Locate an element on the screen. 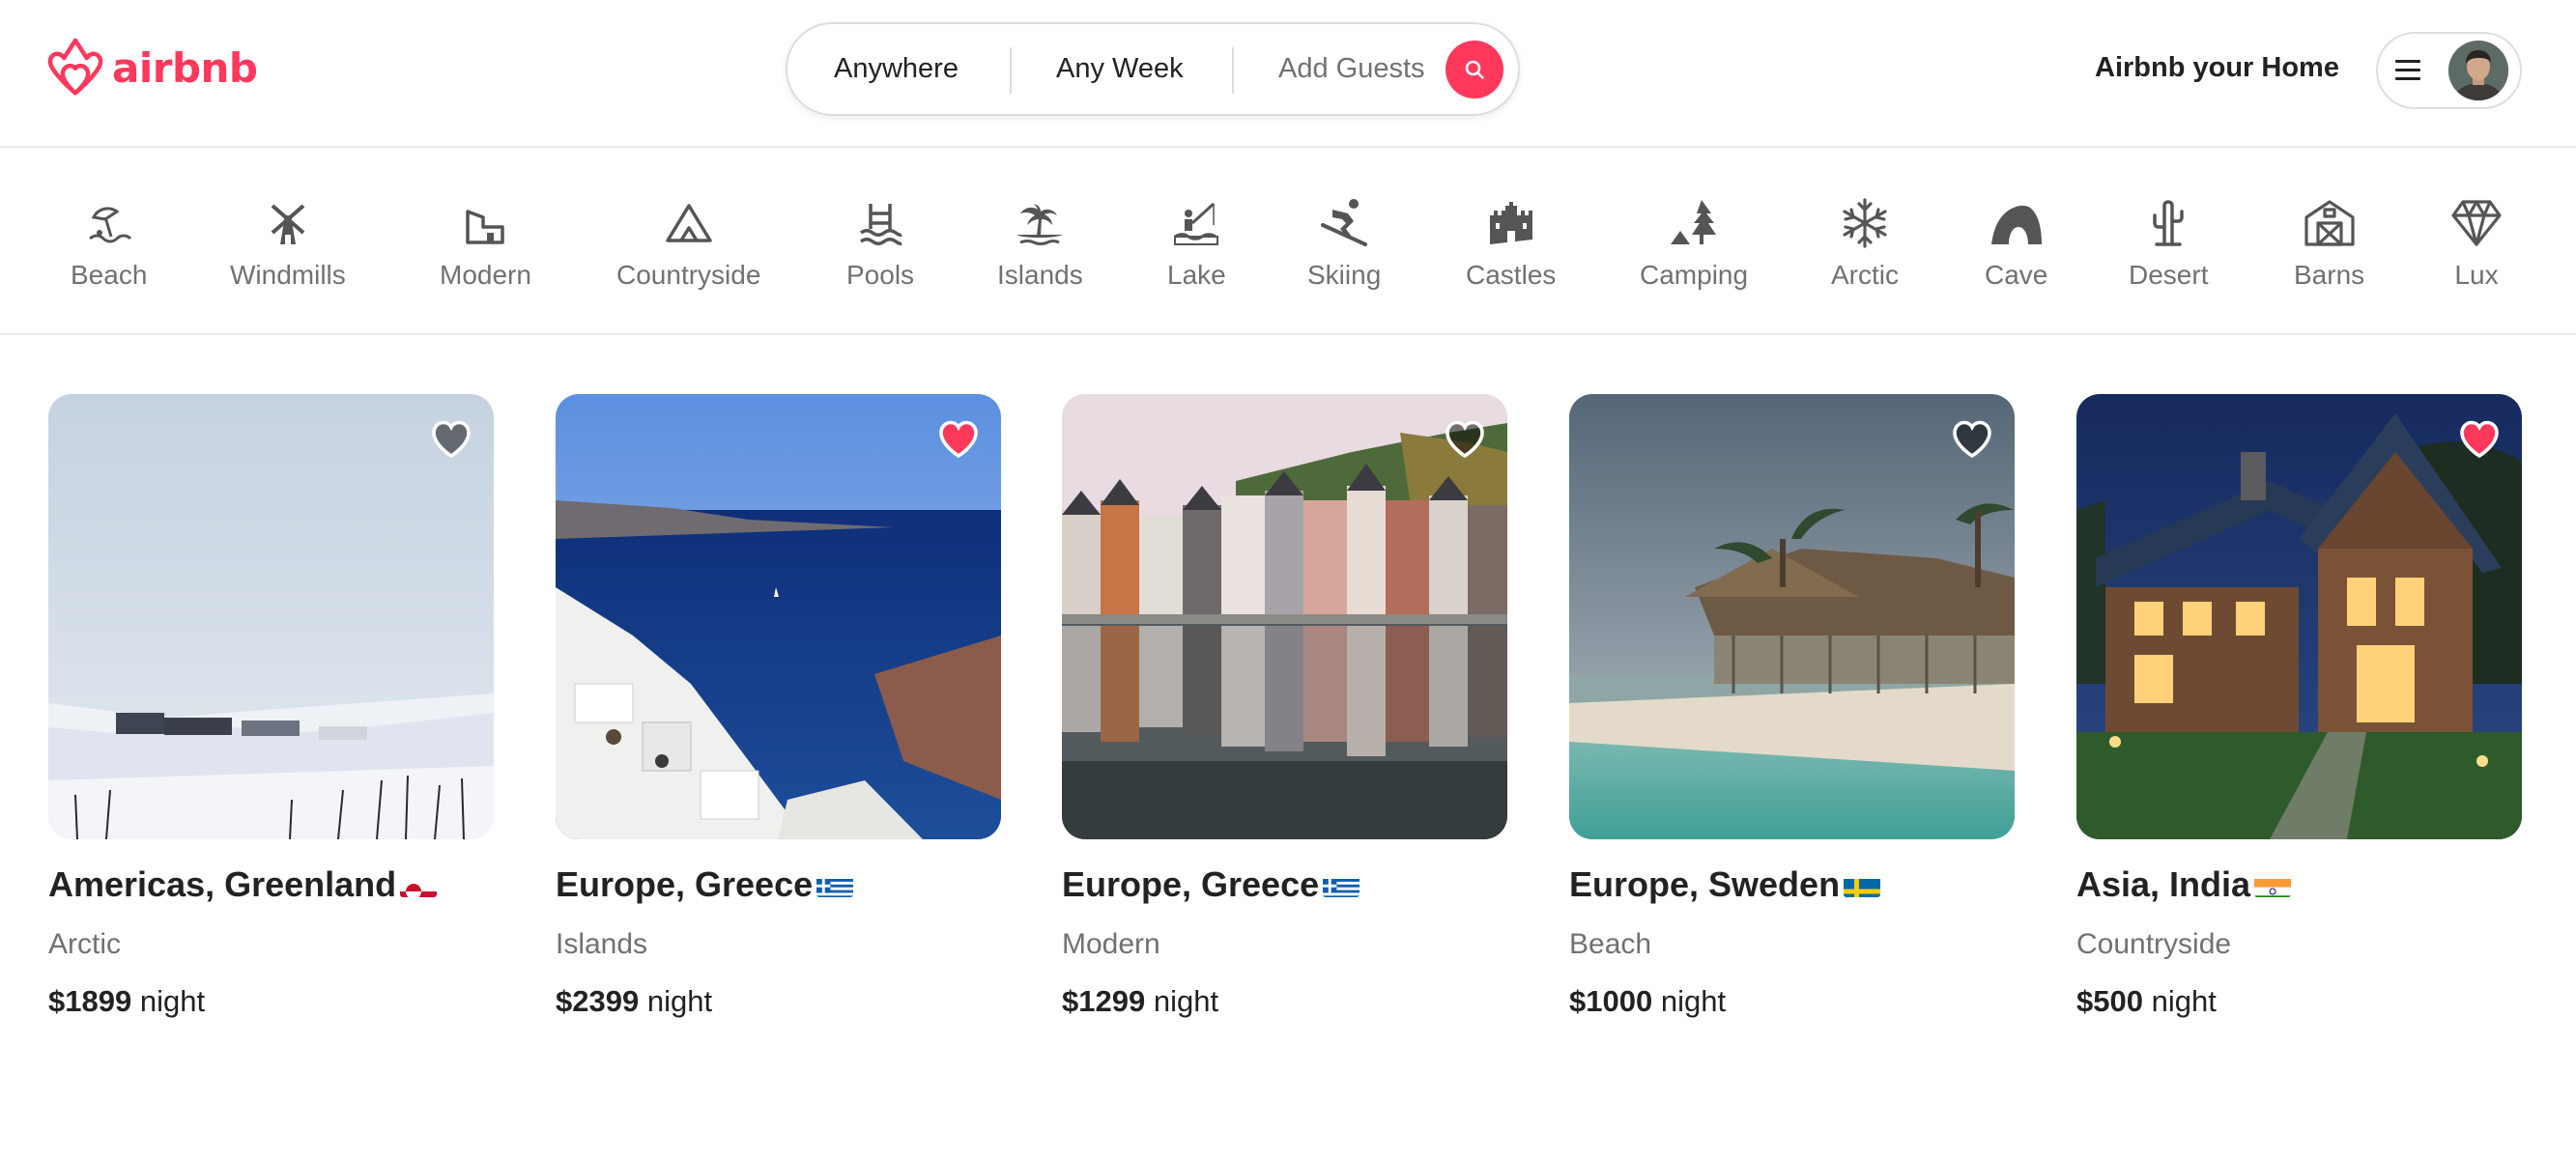  listing-location-text: Asia, India is located at coordinates (2164, 884).